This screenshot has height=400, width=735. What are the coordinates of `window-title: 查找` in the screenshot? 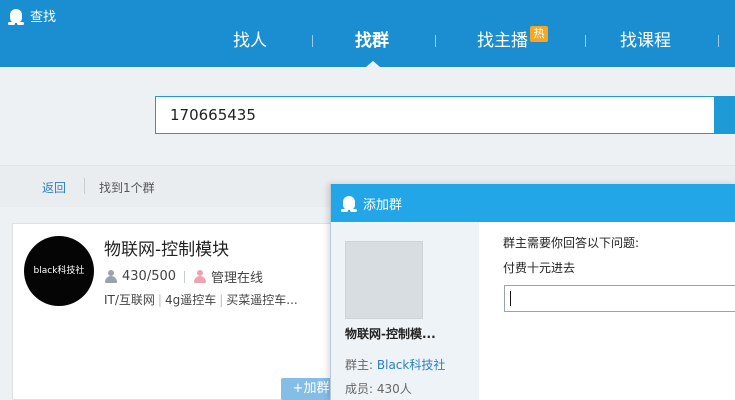 It's located at (43, 17).